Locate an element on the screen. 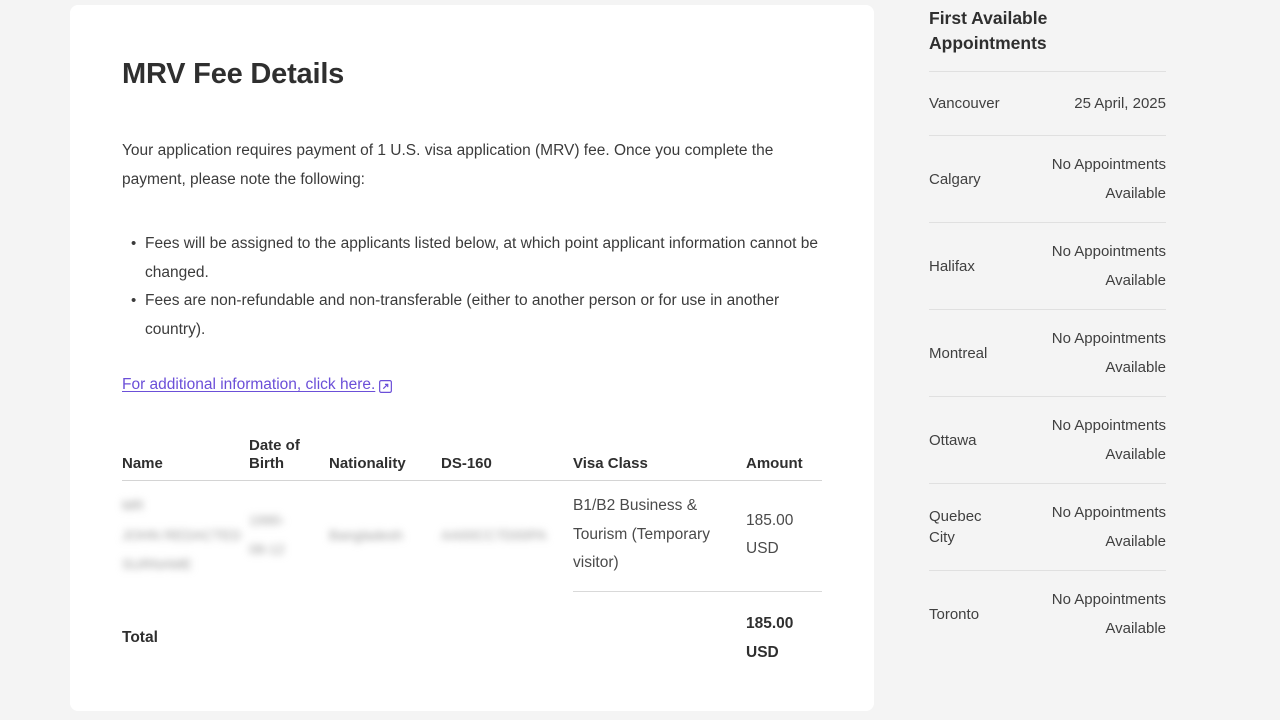 The image size is (1280, 720). appointments-panel-title: First Available Appointments is located at coordinates (988, 30).